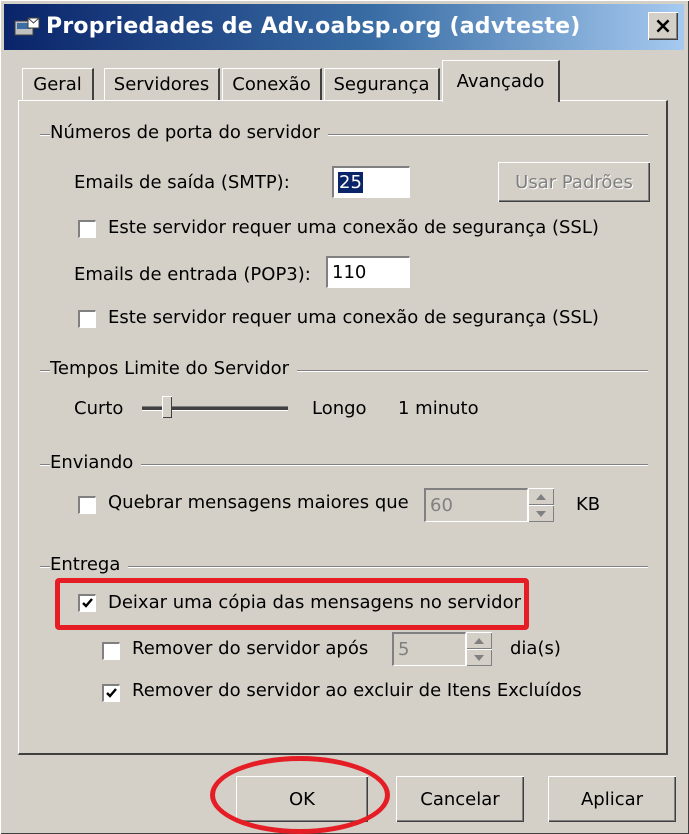  I want to click on tab-label: Geral, so click(57, 84).